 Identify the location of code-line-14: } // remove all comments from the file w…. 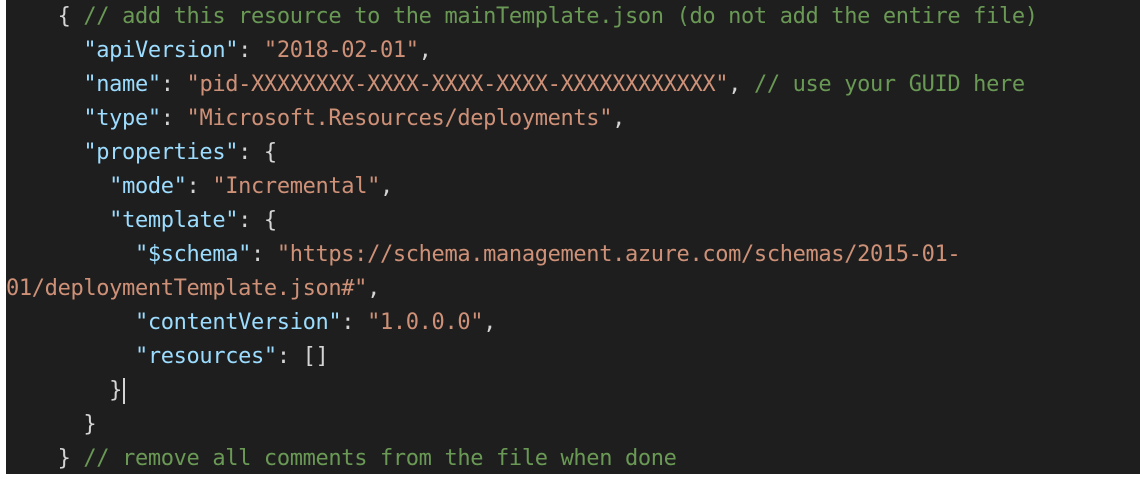
(341, 458).